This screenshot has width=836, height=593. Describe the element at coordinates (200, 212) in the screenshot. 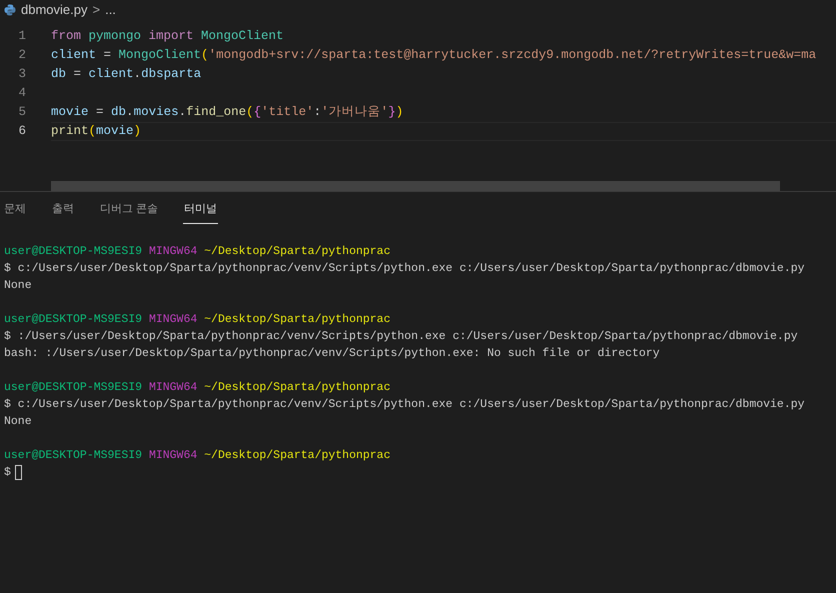

I see `panel-tab: 터미널` at that location.